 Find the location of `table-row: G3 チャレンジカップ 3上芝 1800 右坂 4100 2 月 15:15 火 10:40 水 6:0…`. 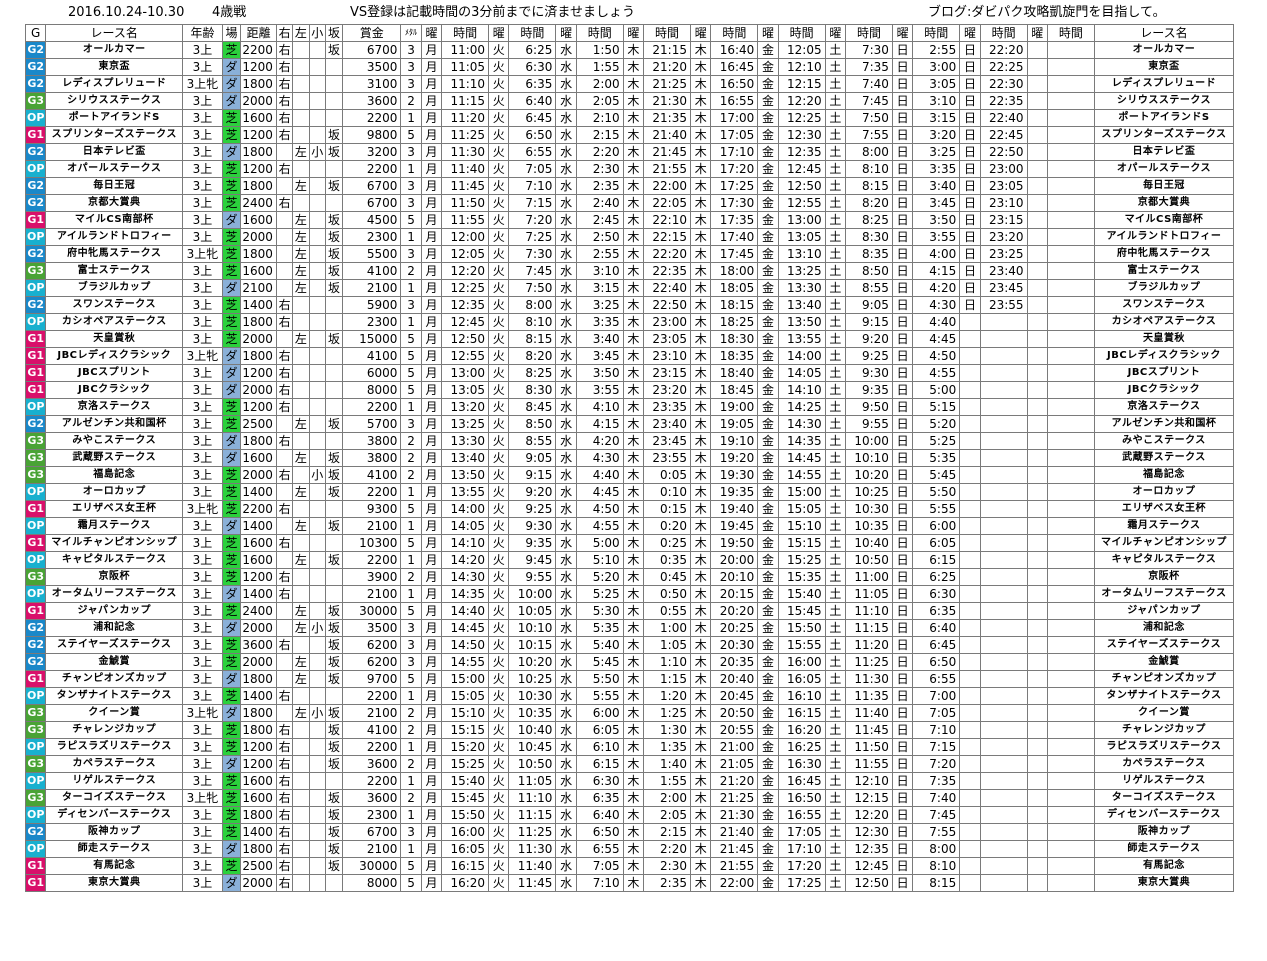

table-row: G3 チャレンジカップ 3上芝 1800 右坂 4100 2 月 15:15 火 10:40 水 6:0… is located at coordinates (629, 730).